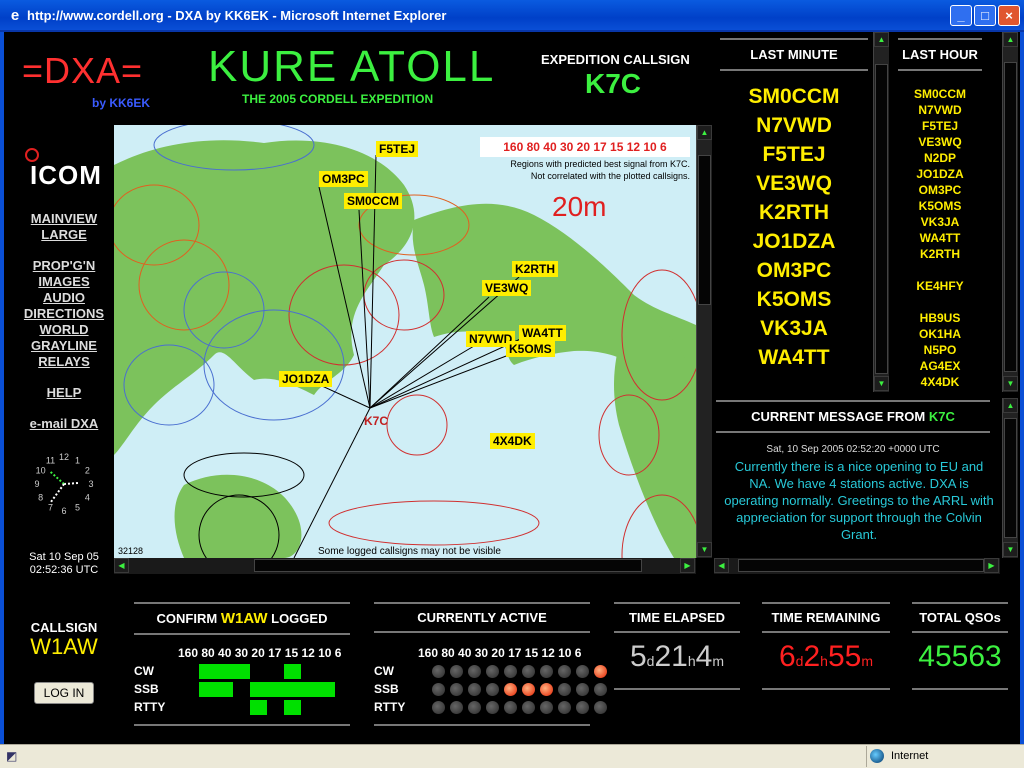  What do you see at coordinates (940, 142) in the screenshot?
I see `last-hour-item: VE3WQ` at bounding box center [940, 142].